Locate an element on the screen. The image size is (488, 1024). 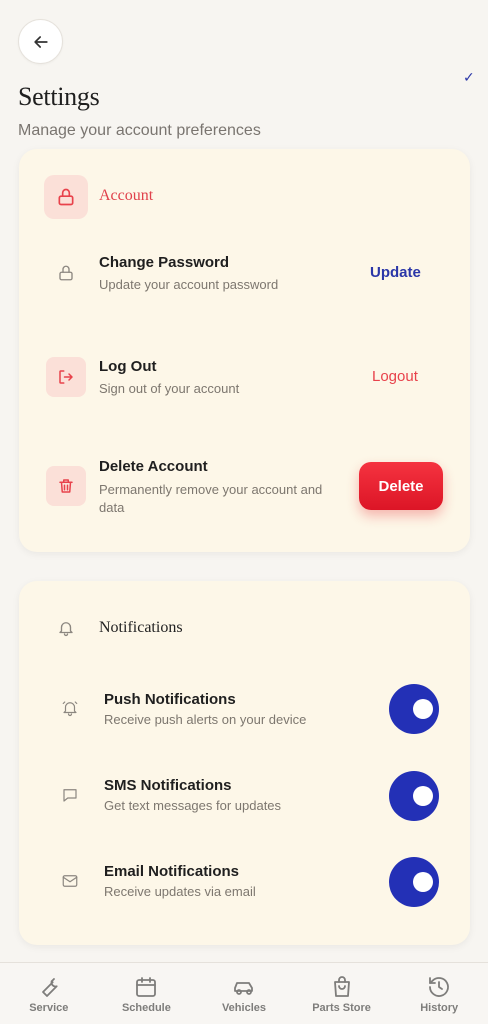
notifications-section-icon is located at coordinates (66, 628).